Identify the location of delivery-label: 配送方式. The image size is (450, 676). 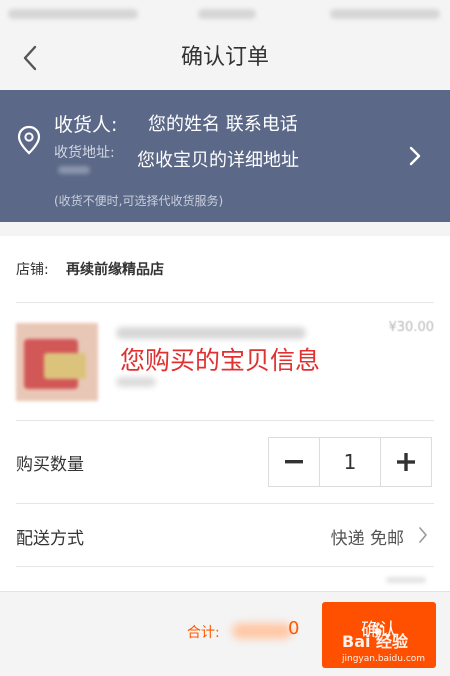
(50, 539).